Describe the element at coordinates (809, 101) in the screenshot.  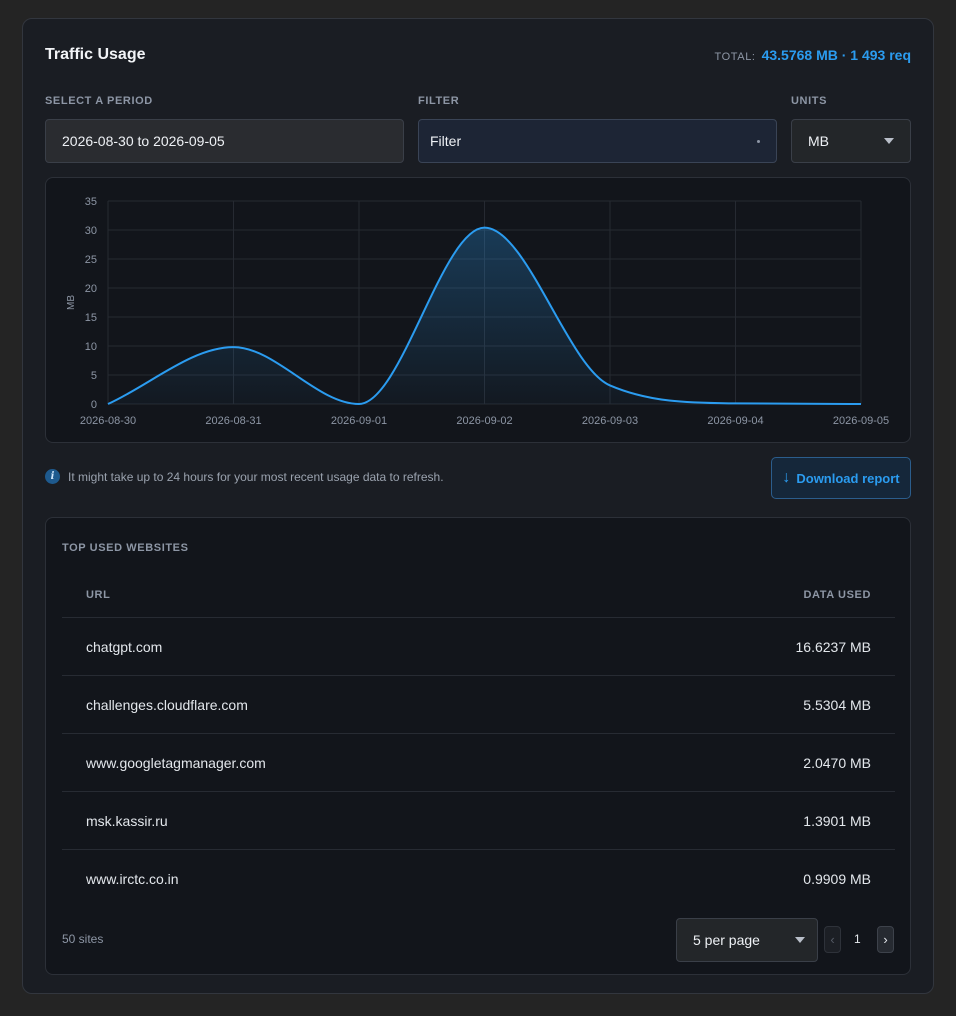
I see `units-label: UNITS` at that location.